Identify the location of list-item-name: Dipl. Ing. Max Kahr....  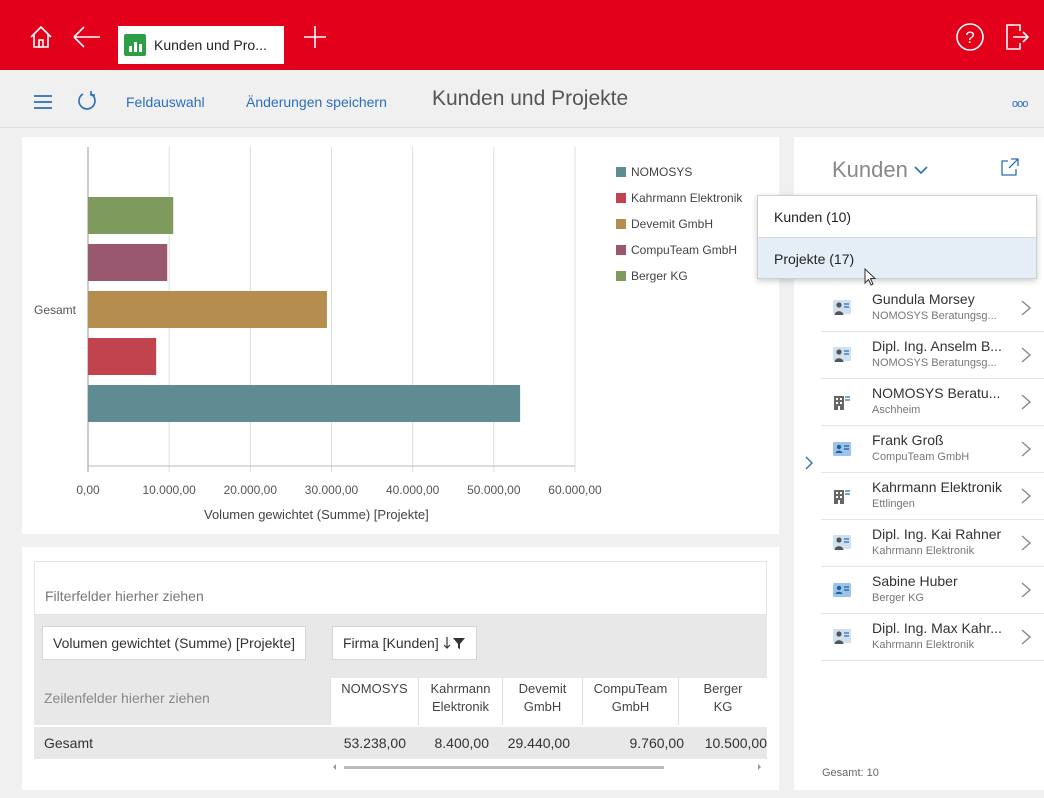
(937, 628).